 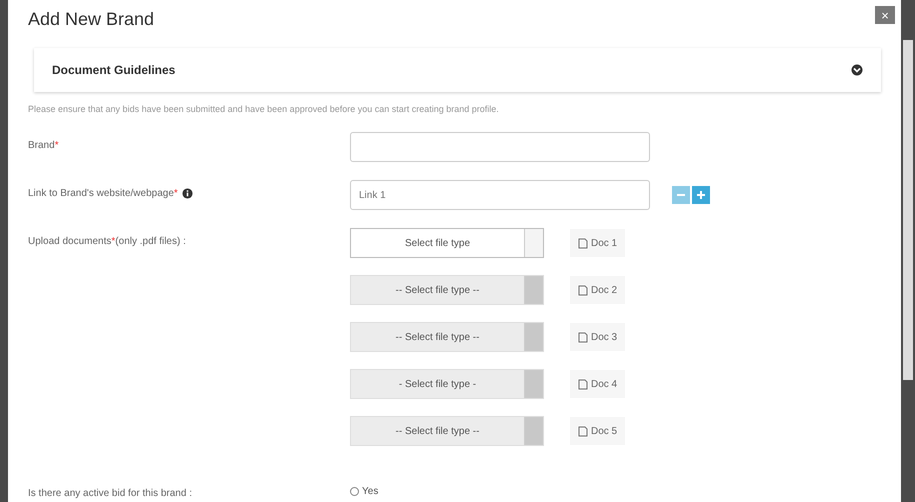 What do you see at coordinates (500, 195) in the screenshot?
I see `link-input: Link 1` at bounding box center [500, 195].